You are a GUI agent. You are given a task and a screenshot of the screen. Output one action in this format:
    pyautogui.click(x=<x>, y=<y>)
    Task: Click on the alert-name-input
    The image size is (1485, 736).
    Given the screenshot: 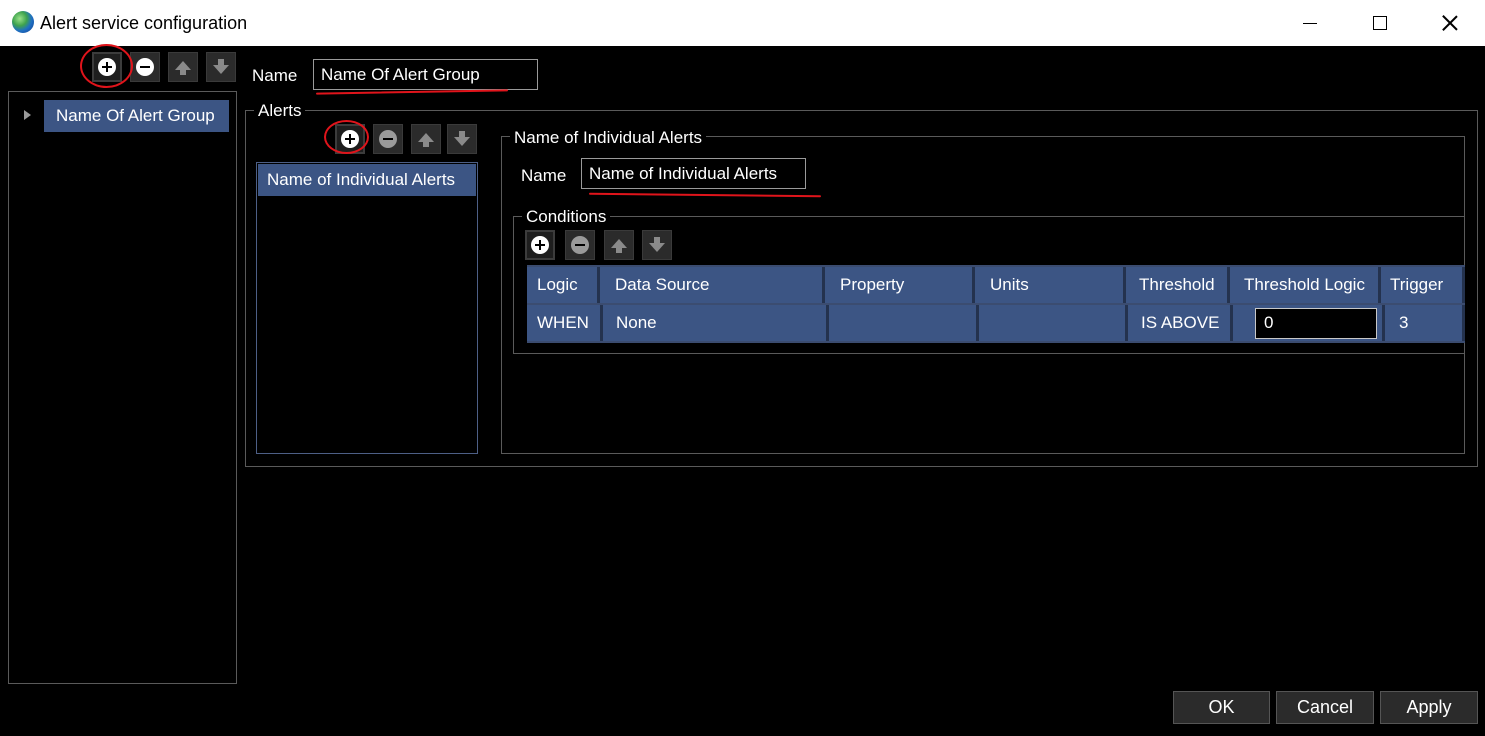 What is the action you would take?
    pyautogui.click(x=693, y=173)
    